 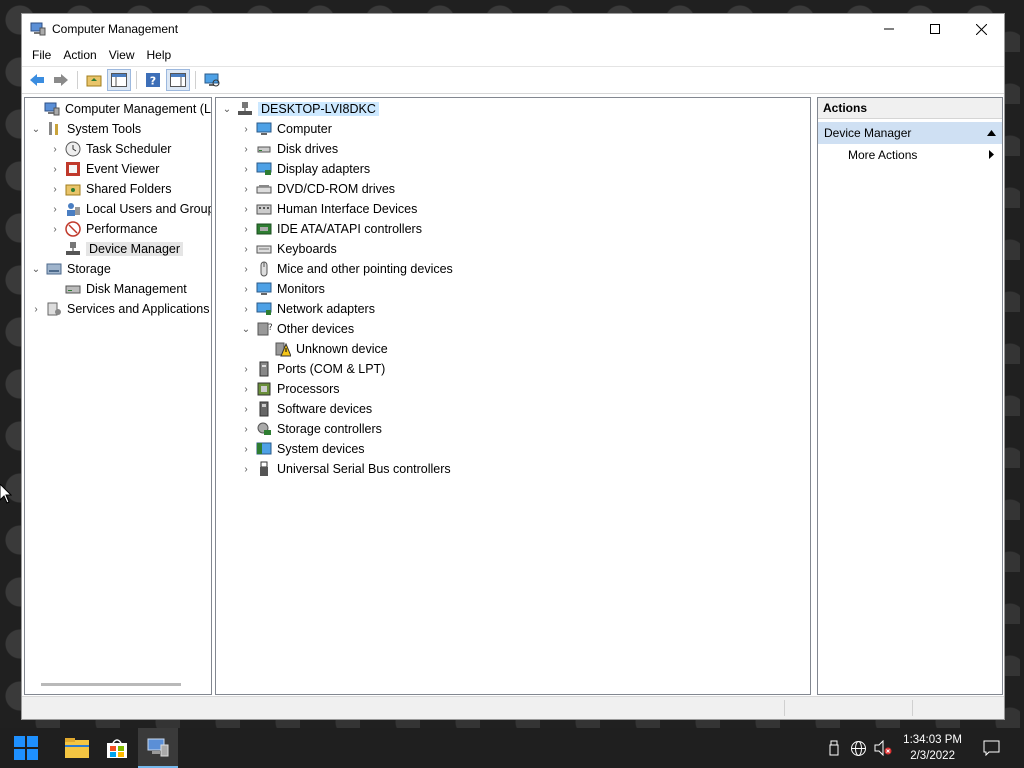 I want to click on back-button, so click(x=37, y=80).